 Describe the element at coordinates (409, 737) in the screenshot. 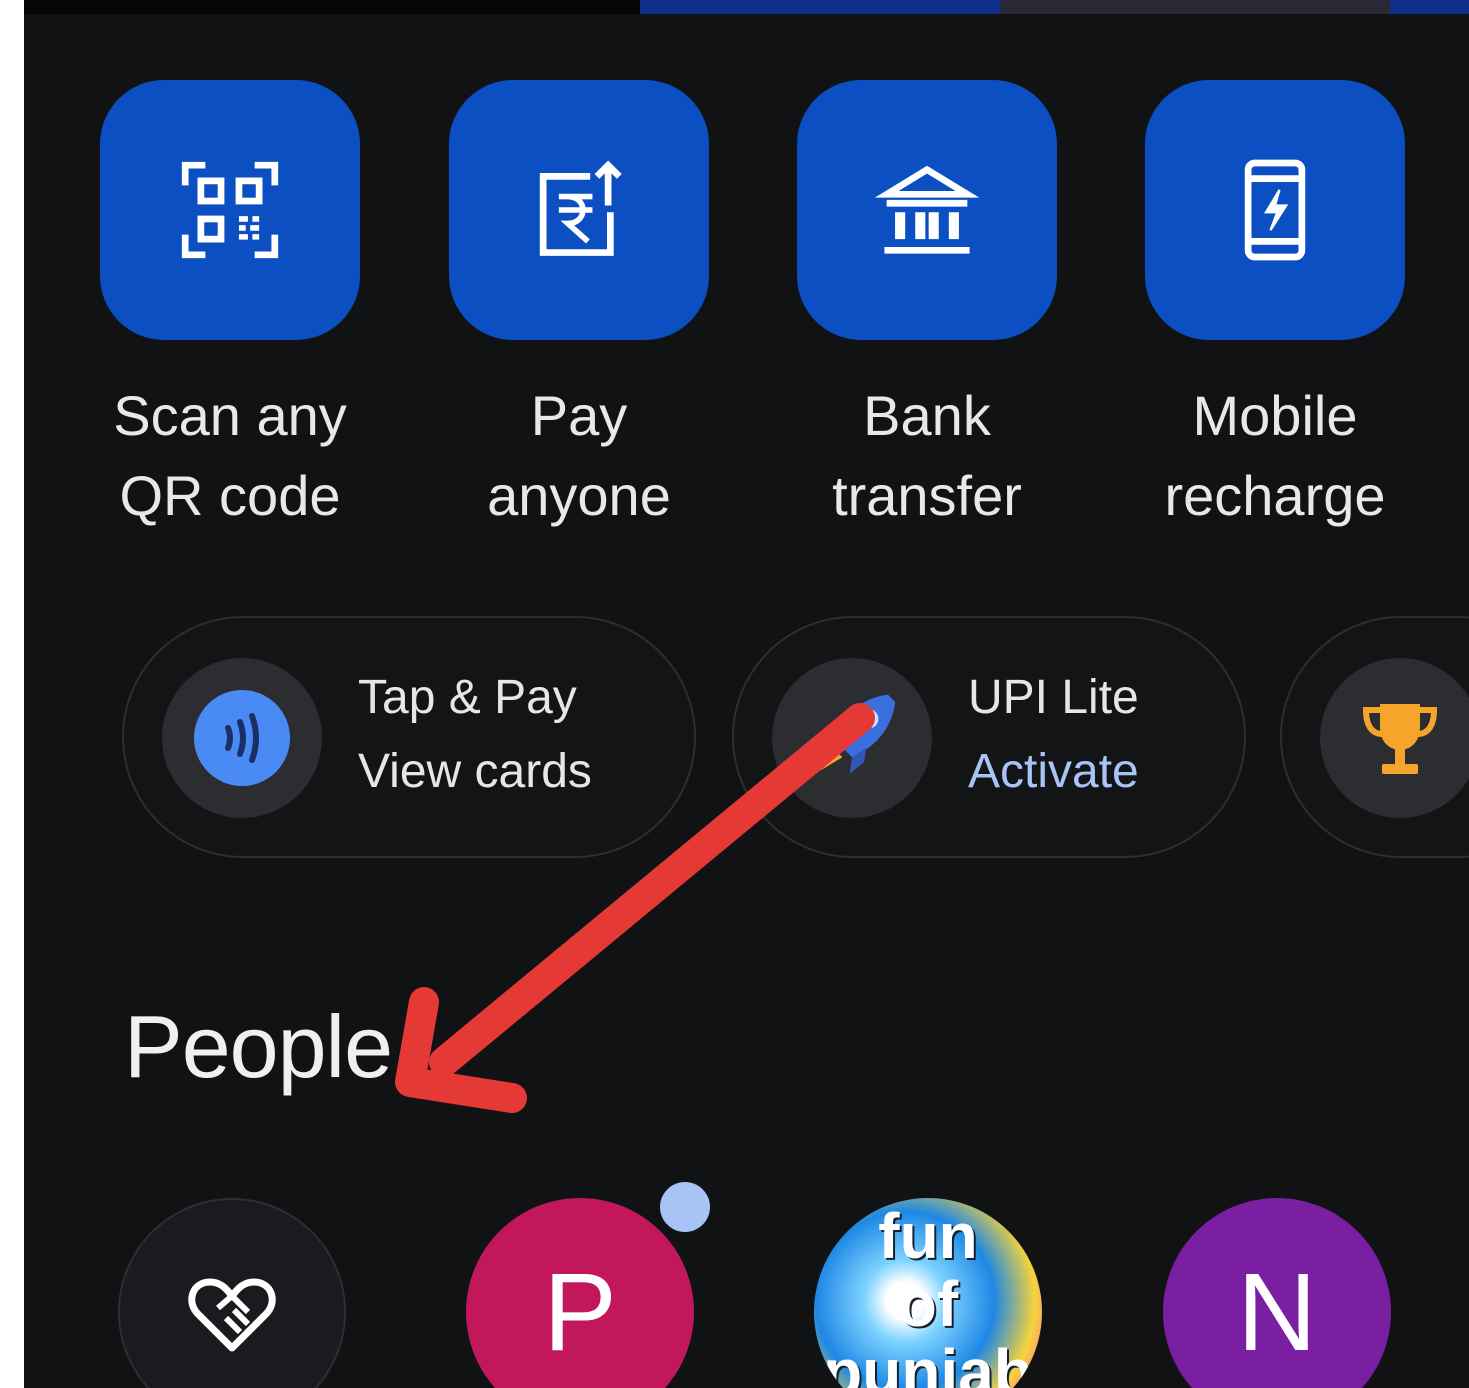

I see `tap-and-pay-chip: Tap & Pay View cards` at that location.